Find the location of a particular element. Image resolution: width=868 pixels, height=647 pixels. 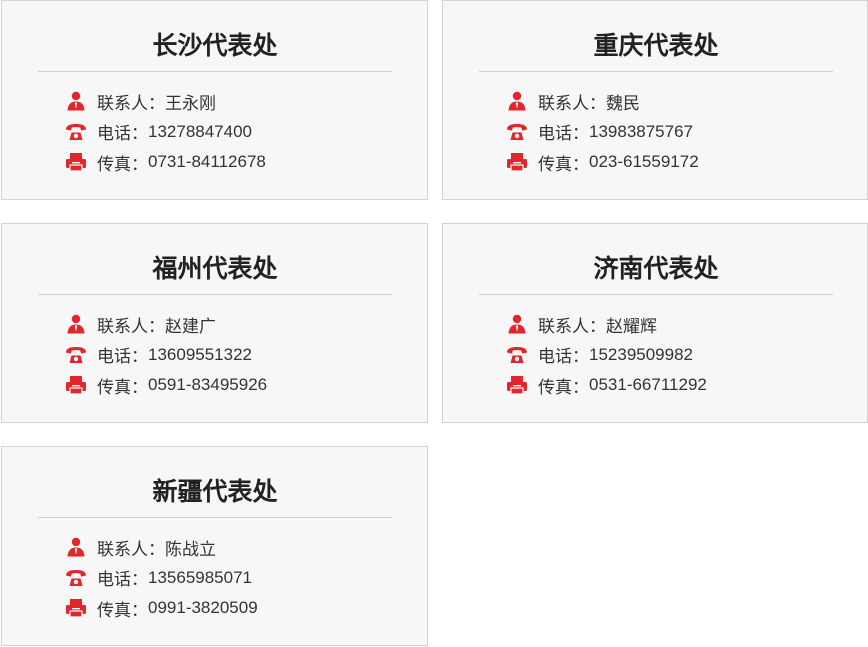

office-title: 新疆代表处 is located at coordinates (215, 494).